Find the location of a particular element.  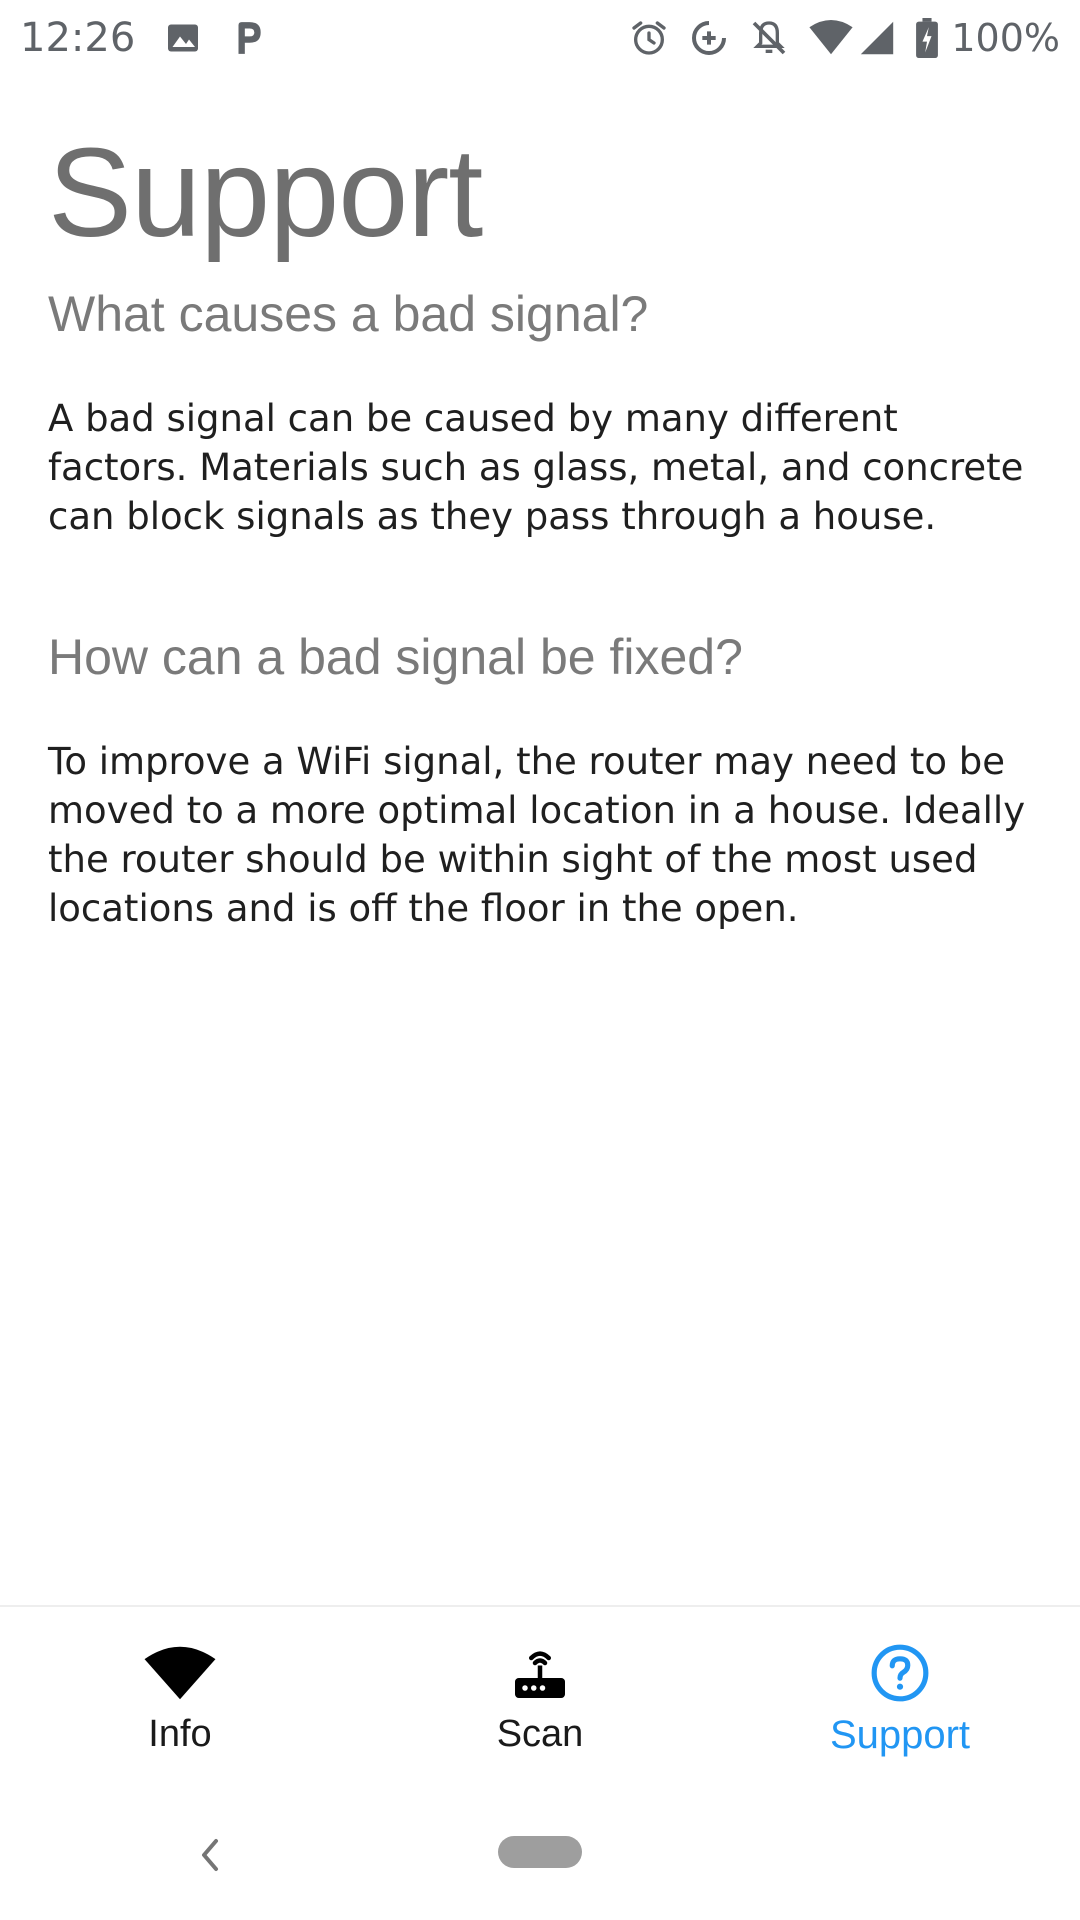

nav-item-scan: Scan is located at coordinates (540, 1691).